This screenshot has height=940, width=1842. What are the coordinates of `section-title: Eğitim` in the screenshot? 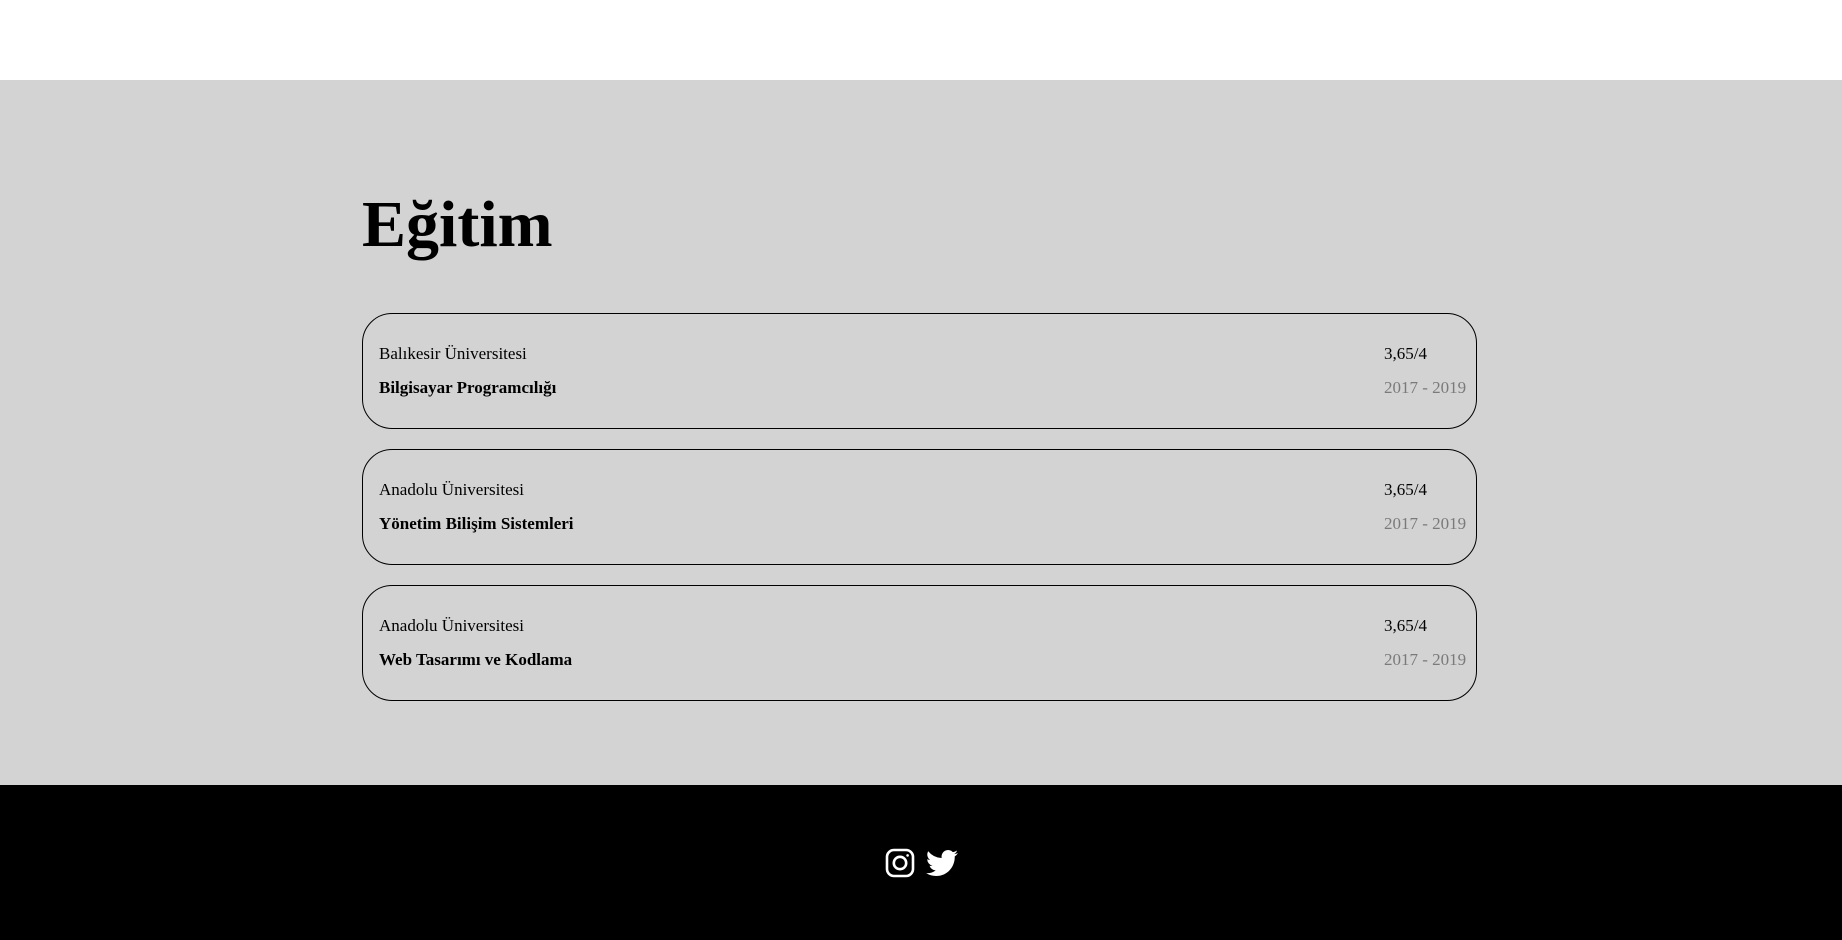 It's located at (457, 224).